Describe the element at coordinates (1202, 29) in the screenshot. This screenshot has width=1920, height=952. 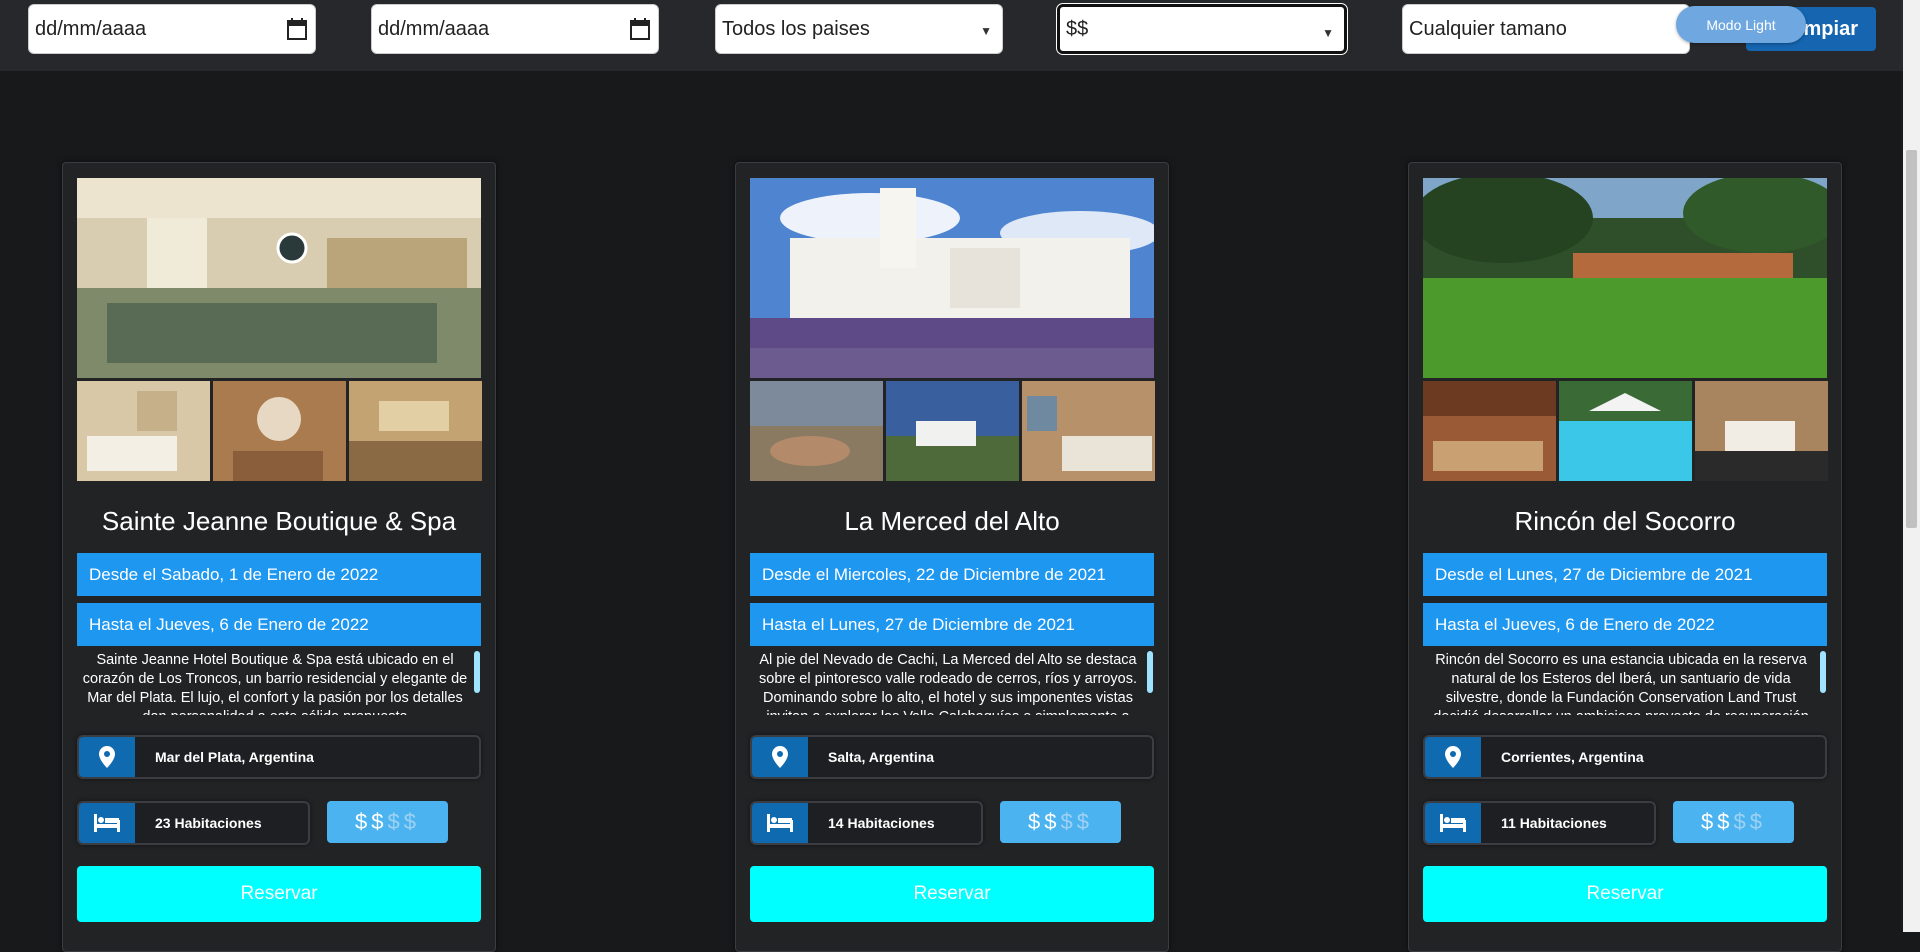
I see `price-select: $$ ▼` at that location.